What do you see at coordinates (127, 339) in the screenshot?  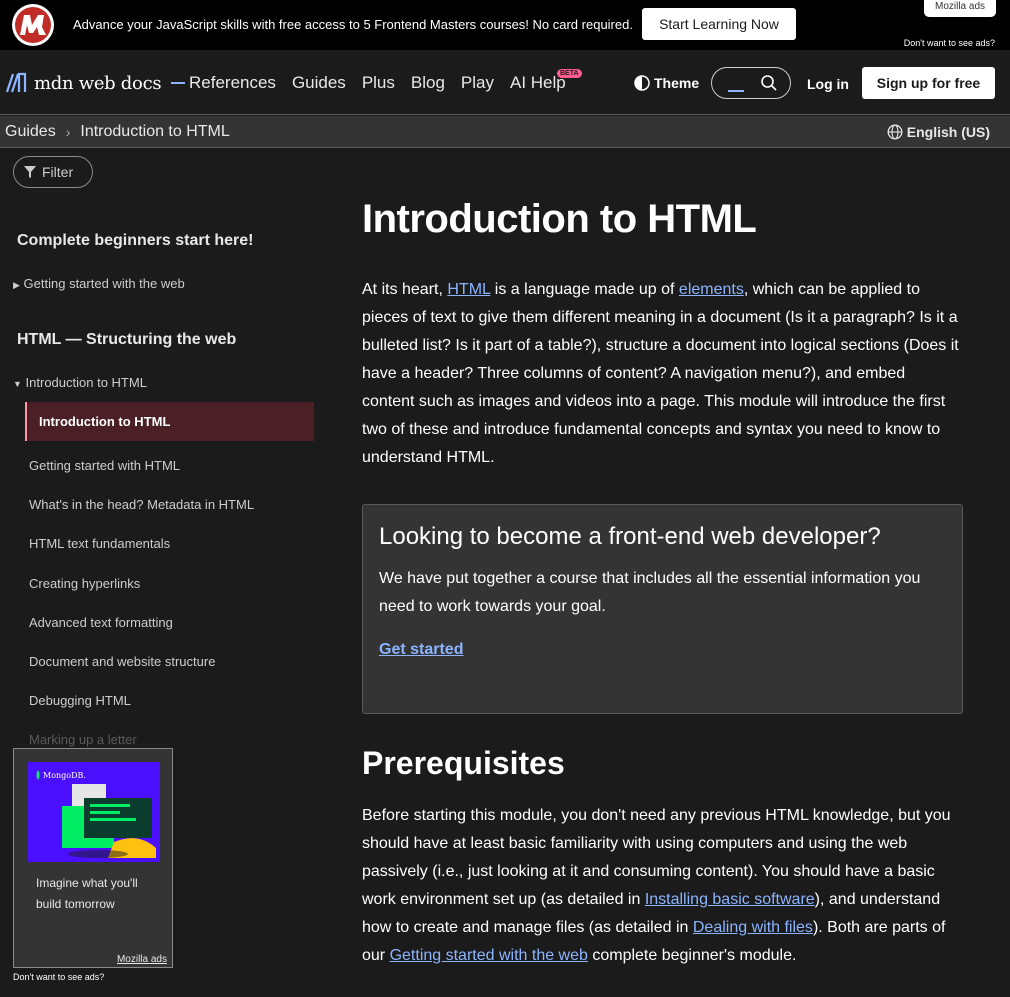 I see `sidebar-section-html: HTML — Structuring the web` at bounding box center [127, 339].